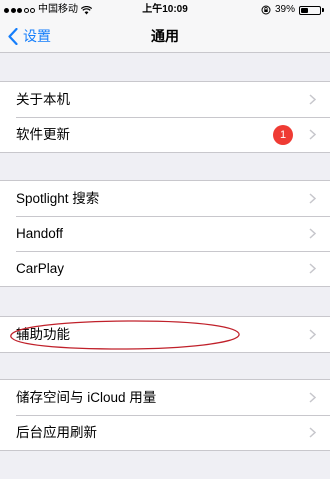 The height and width of the screenshot is (479, 330). Describe the element at coordinates (165, 99) in the screenshot. I see `settings-row-about: 关于本机` at that location.